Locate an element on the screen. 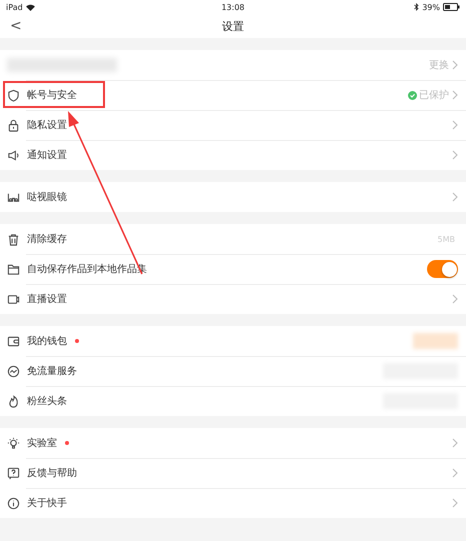 The width and height of the screenshot is (466, 541). row-value: 已保护 is located at coordinates (434, 95).